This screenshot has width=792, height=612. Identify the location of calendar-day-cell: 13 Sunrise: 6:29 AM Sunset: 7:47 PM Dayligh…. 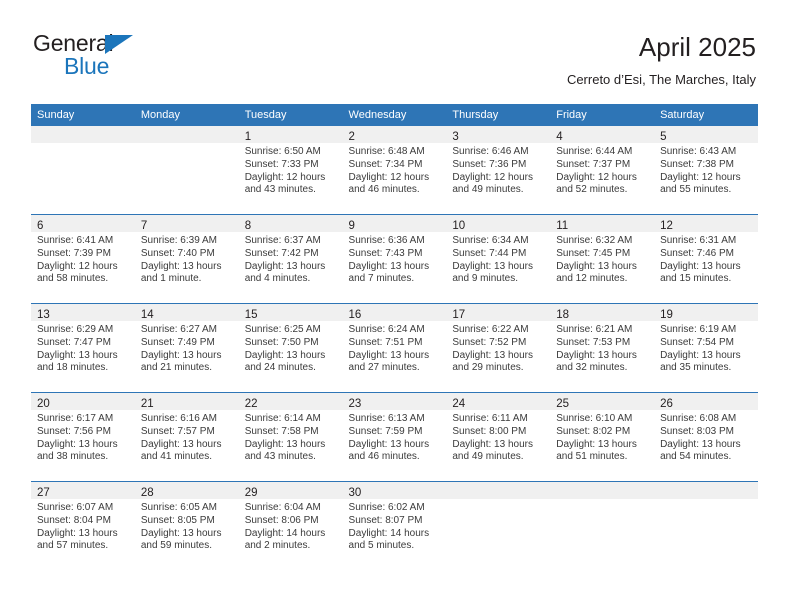
(83, 348).